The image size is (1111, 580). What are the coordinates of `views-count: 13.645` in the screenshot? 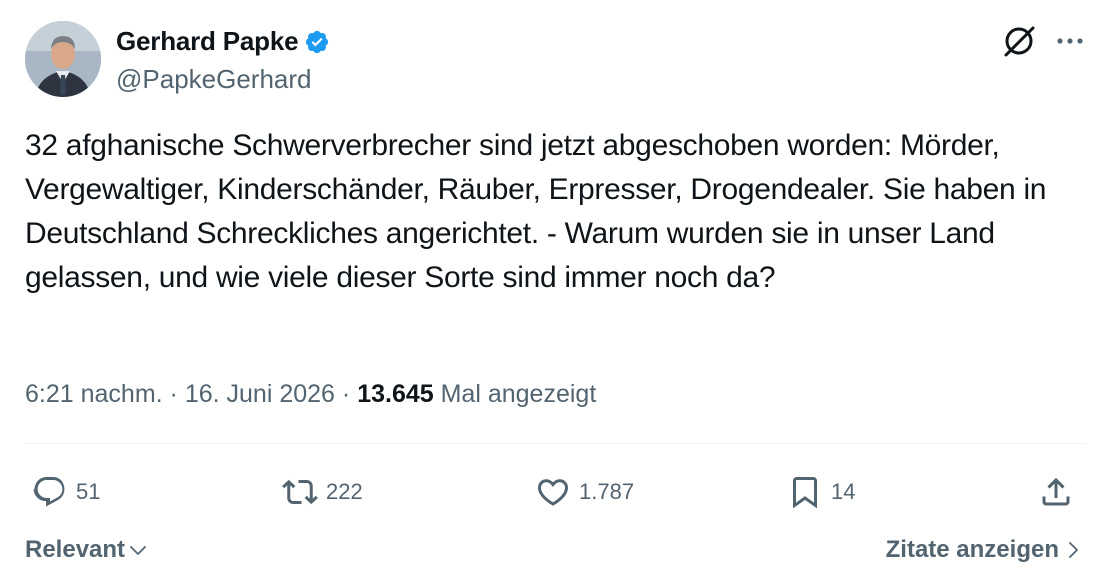 It's located at (395, 394).